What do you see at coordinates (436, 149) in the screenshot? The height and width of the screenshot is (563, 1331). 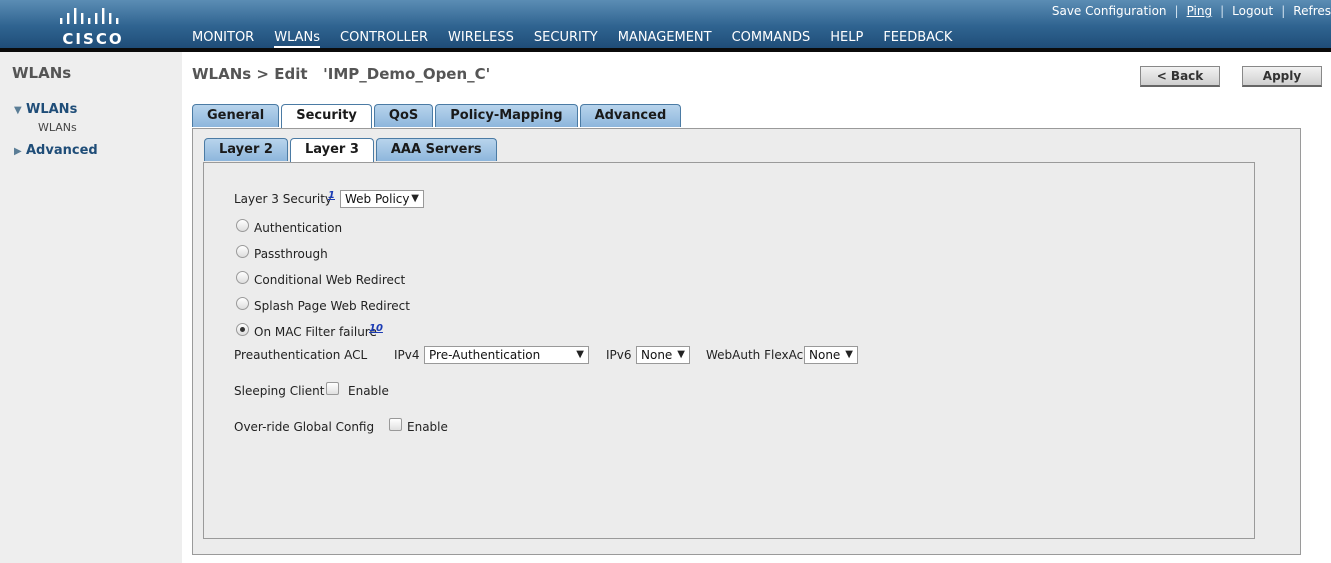 I see `tab-aaa-servers: AAA Servers` at bounding box center [436, 149].